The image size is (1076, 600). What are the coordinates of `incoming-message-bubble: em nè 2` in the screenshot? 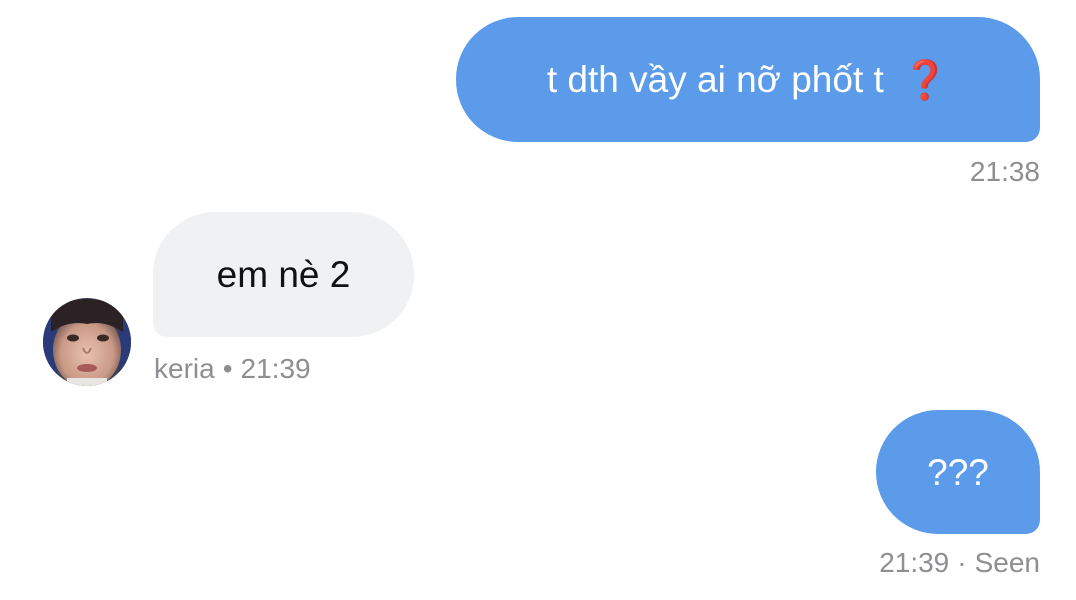 It's located at (283, 274).